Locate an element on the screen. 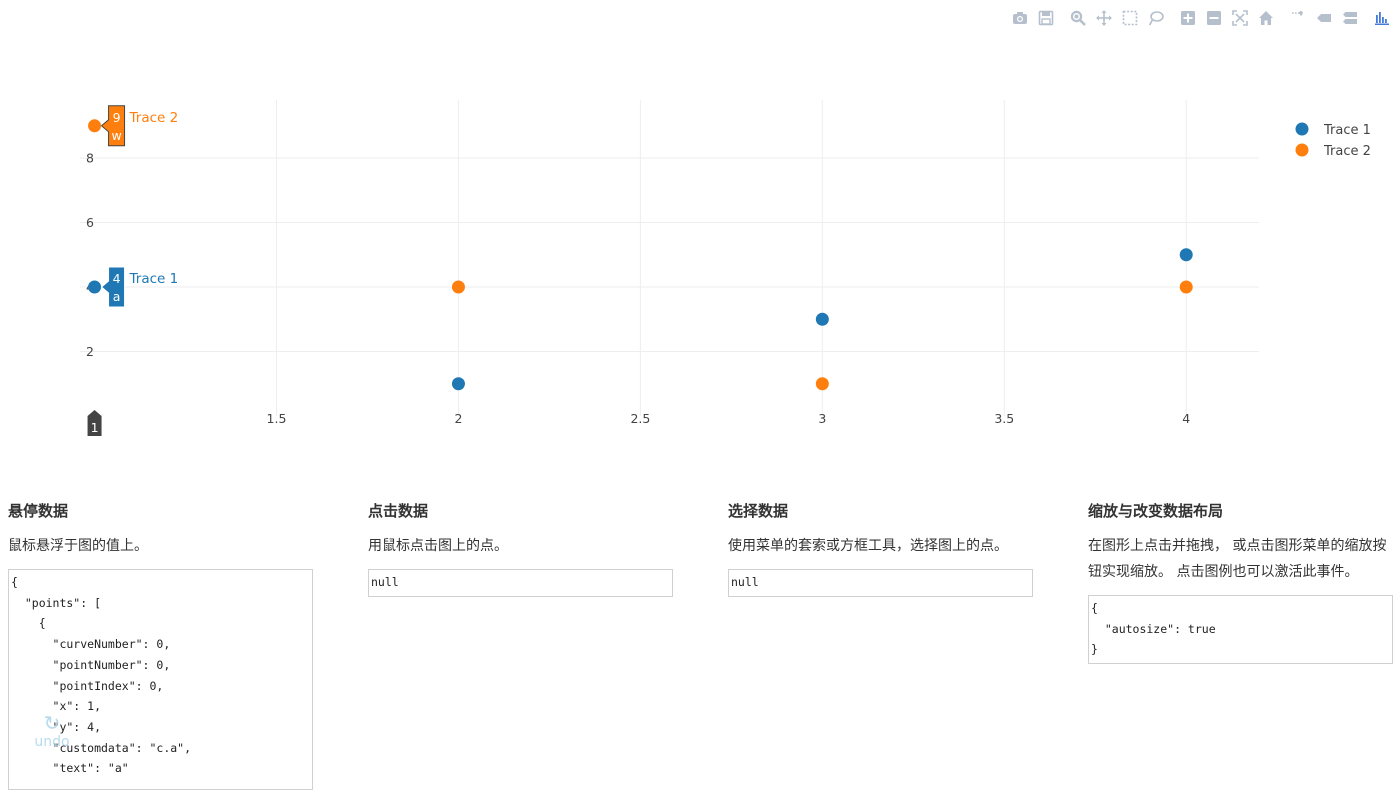 The width and height of the screenshot is (1400, 790). hover-value: 9 is located at coordinates (117, 117).